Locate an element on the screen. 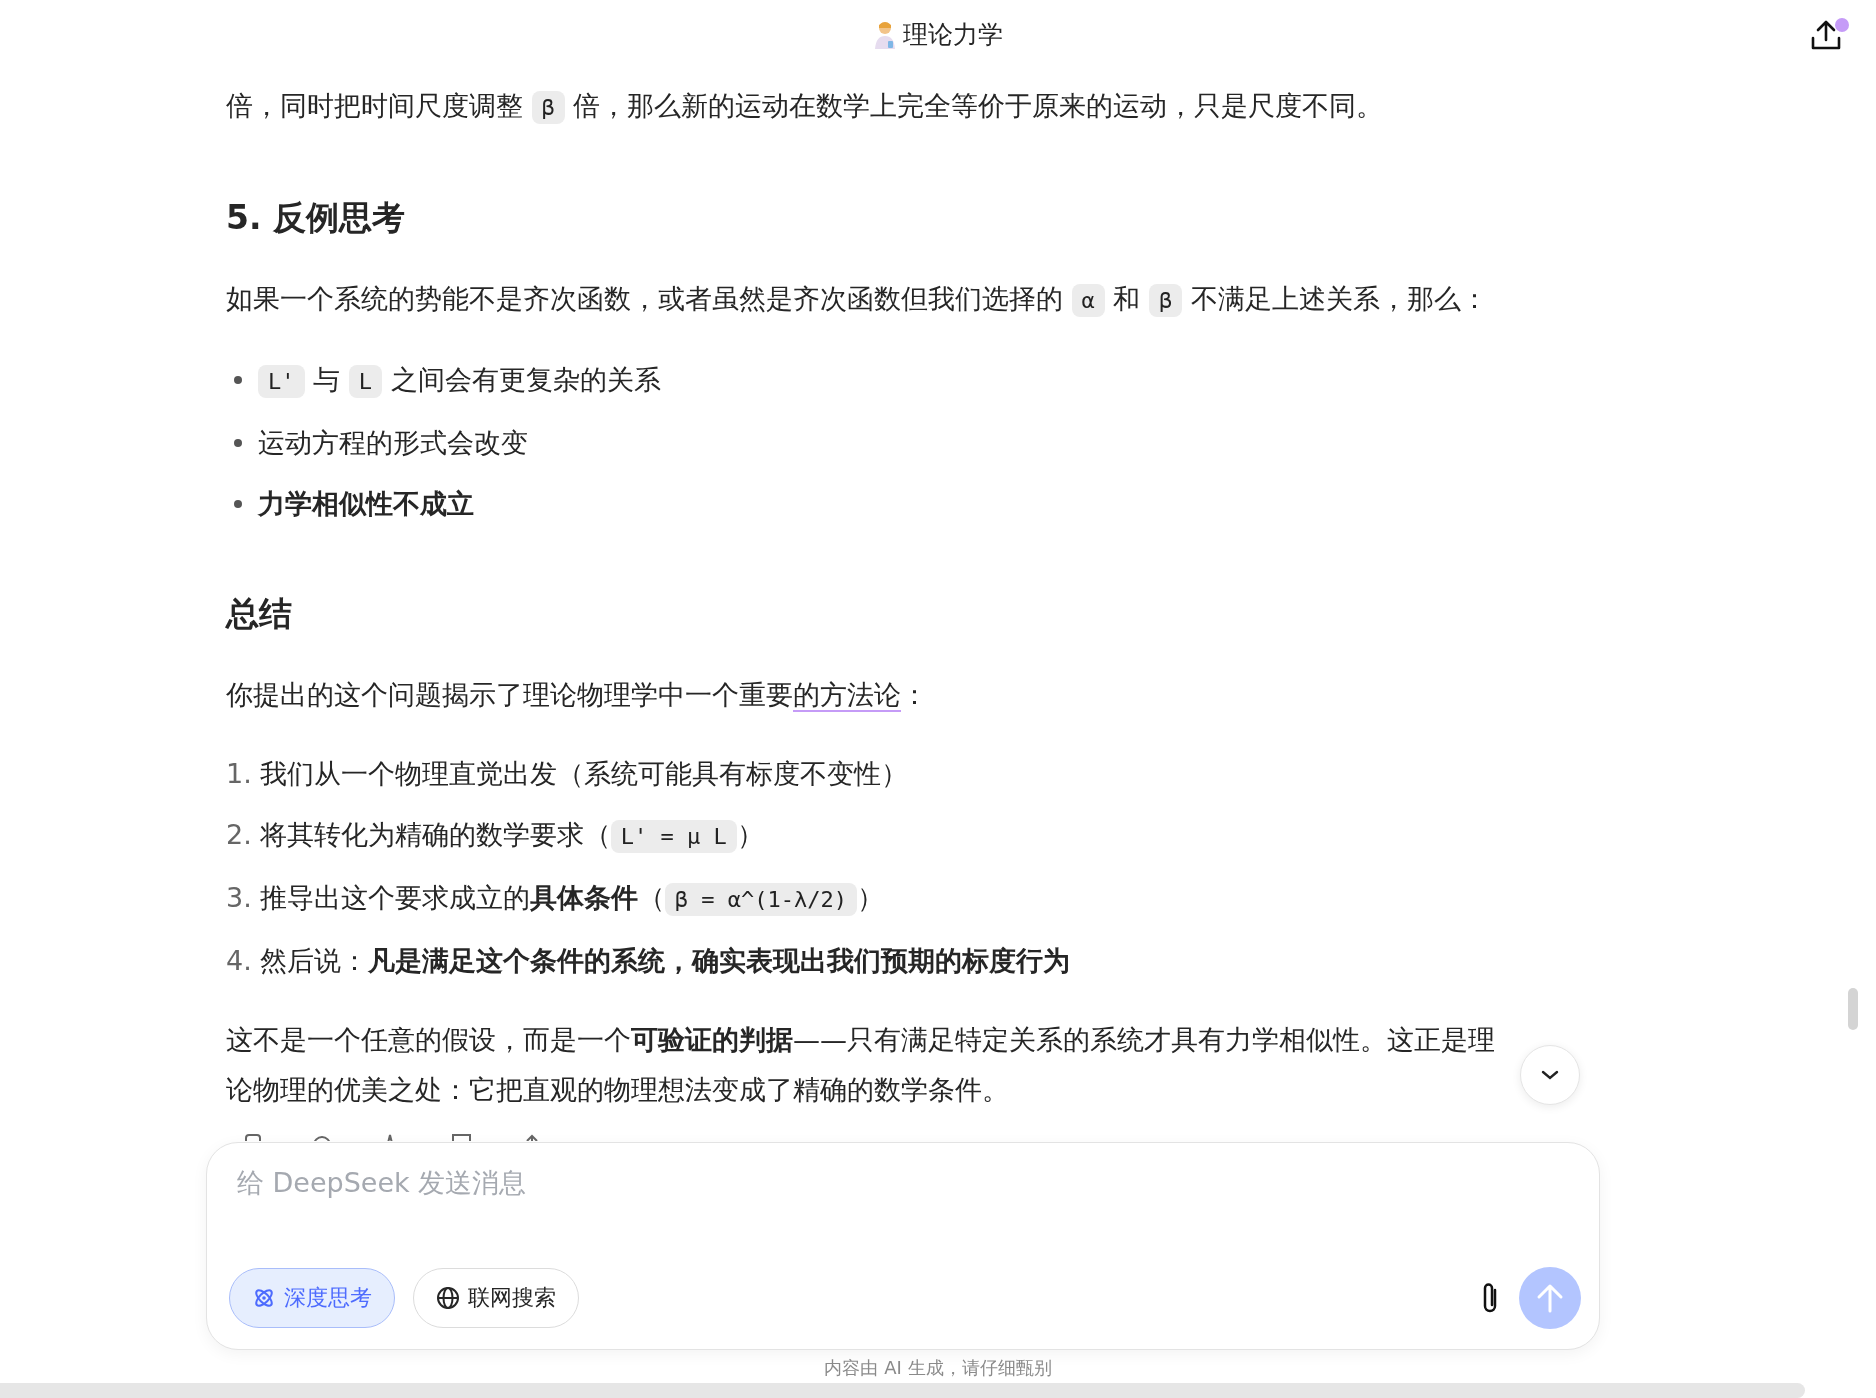 This screenshot has width=1876, height=1398. section-heading: 5. 反例思考 is located at coordinates (316, 218).